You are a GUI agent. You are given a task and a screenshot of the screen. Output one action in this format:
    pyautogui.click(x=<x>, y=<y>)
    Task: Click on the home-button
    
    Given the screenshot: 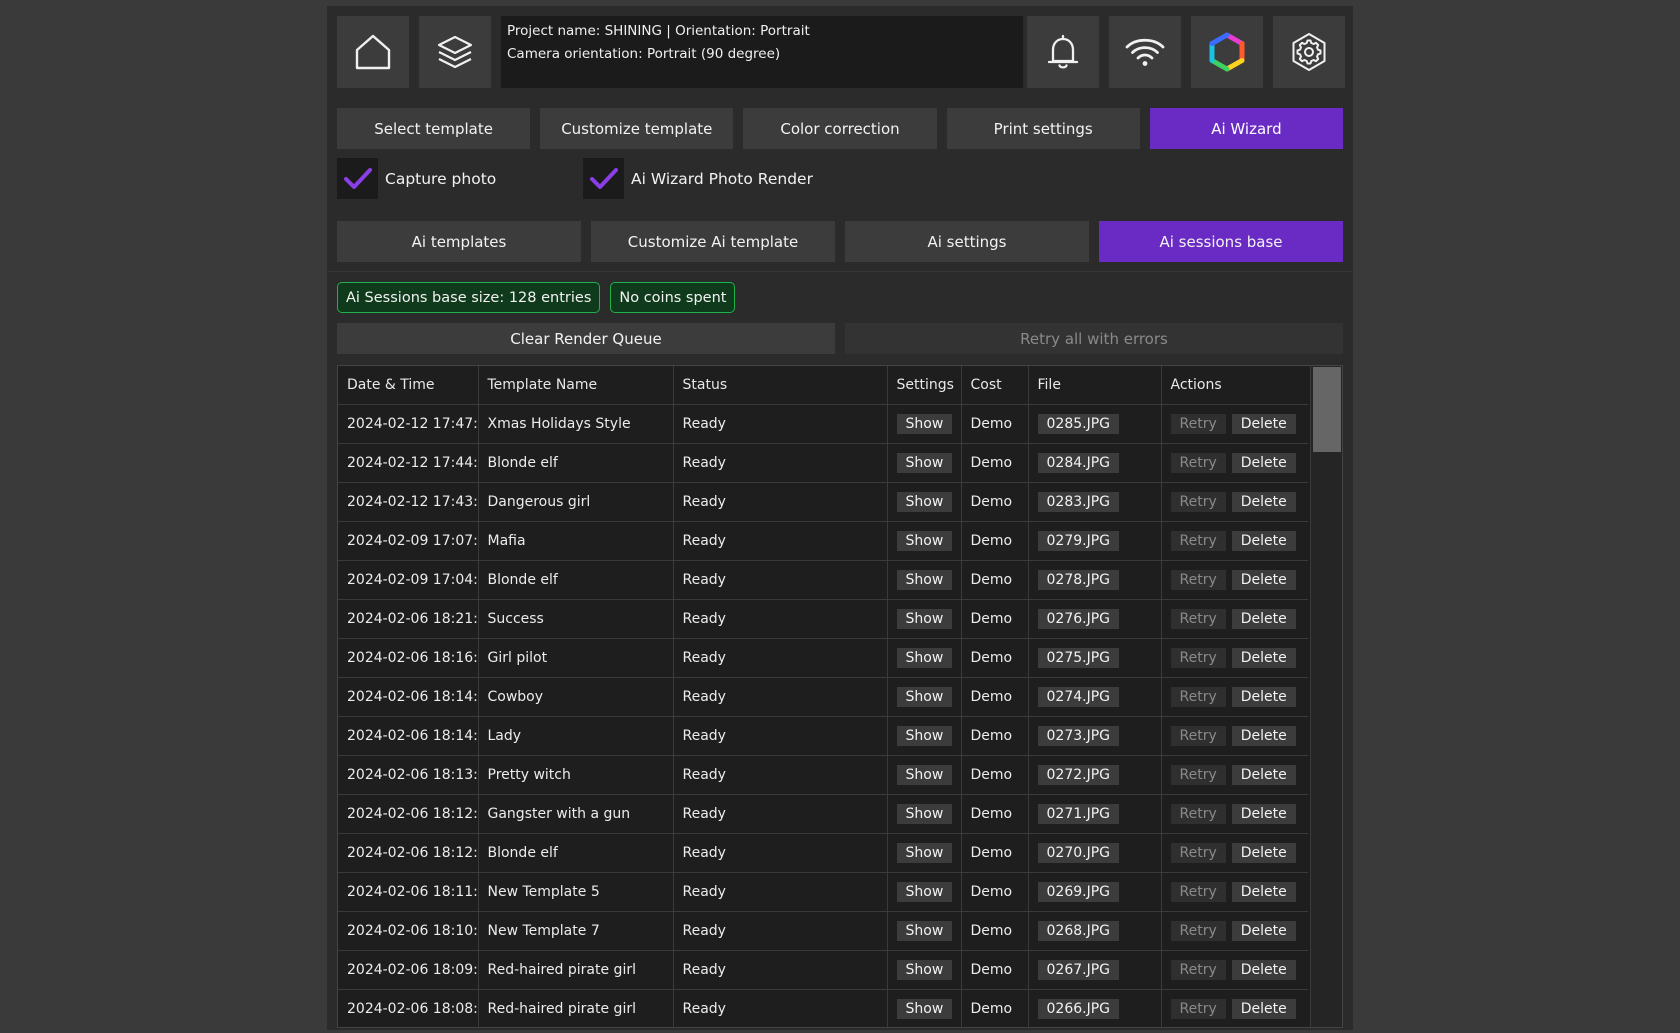 What is the action you would take?
    pyautogui.click(x=373, y=52)
    